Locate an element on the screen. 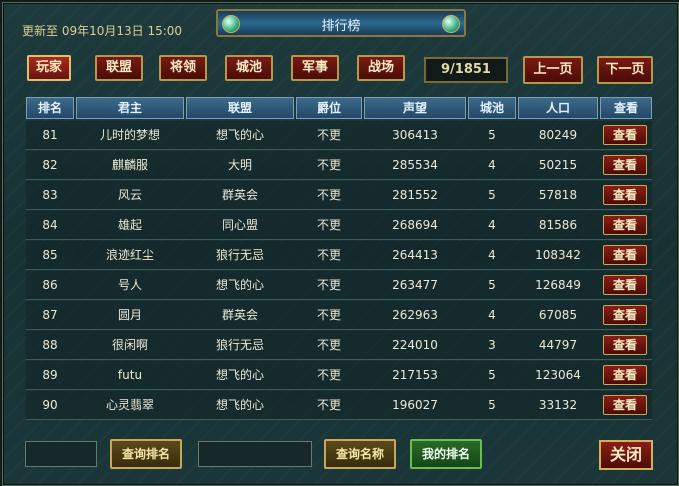 The width and height of the screenshot is (679, 486). cell-lord: 很闲啊 is located at coordinates (129, 345).